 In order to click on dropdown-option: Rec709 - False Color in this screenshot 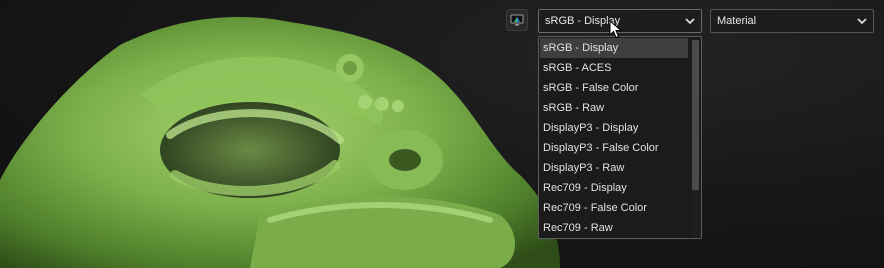, I will do `click(614, 208)`.